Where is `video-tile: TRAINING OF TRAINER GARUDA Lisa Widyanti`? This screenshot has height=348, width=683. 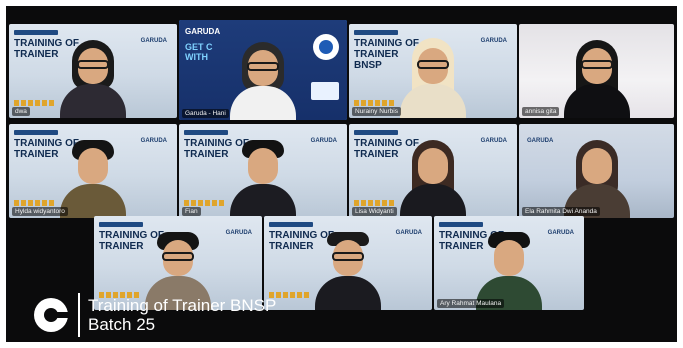 video-tile: TRAINING OF TRAINER GARUDA Lisa Widyanti is located at coordinates (433, 171).